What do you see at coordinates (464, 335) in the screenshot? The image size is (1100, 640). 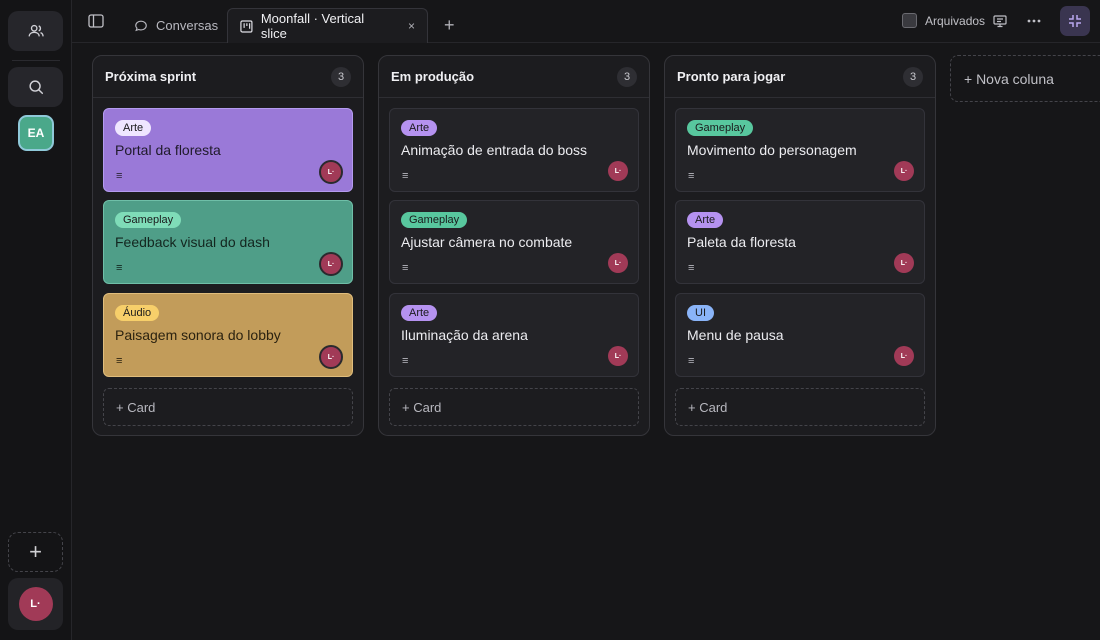 I see `card-title: Iluminação da arena` at bounding box center [464, 335].